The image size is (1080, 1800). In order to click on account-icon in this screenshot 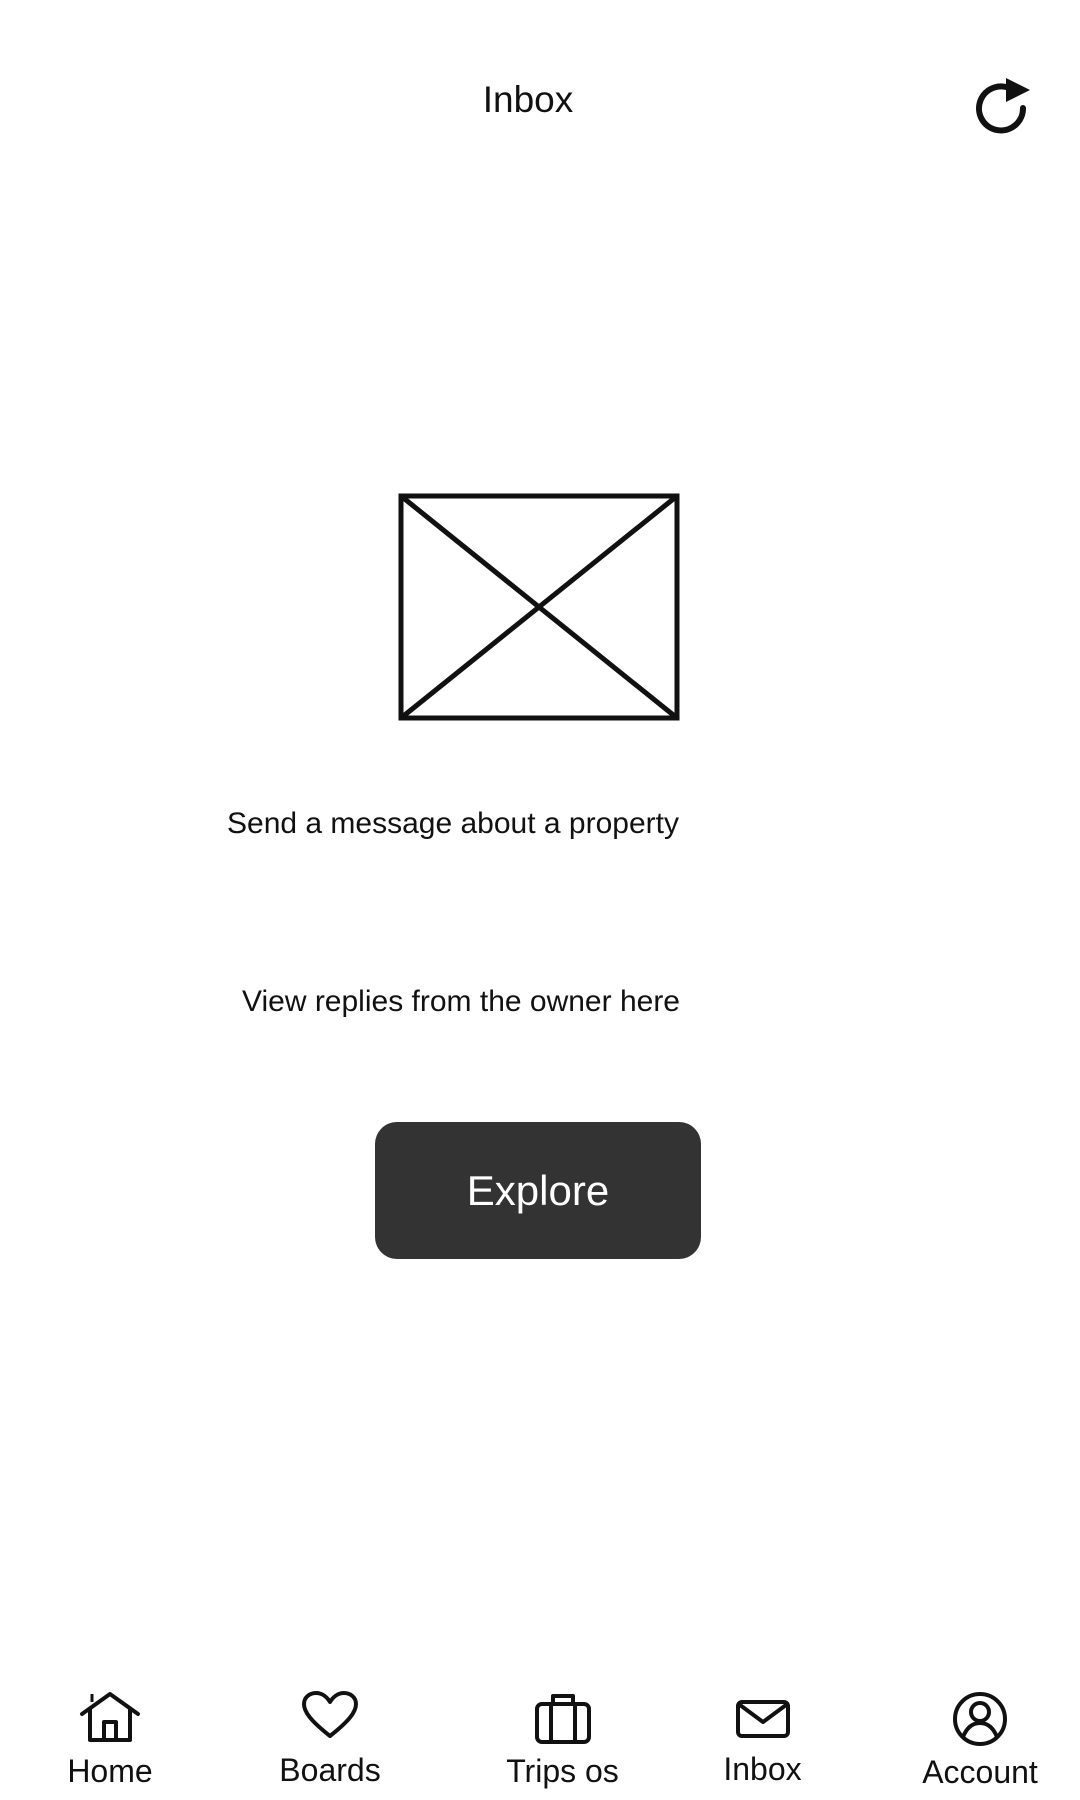, I will do `click(980, 1719)`.